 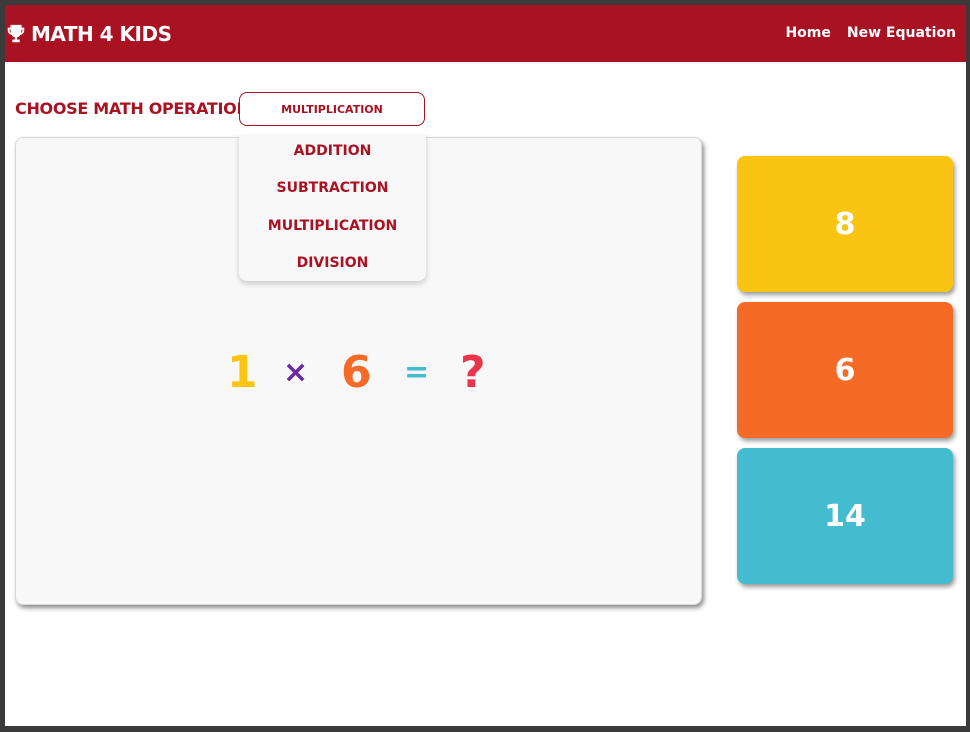 I want to click on equation-equals: =, so click(x=417, y=372).